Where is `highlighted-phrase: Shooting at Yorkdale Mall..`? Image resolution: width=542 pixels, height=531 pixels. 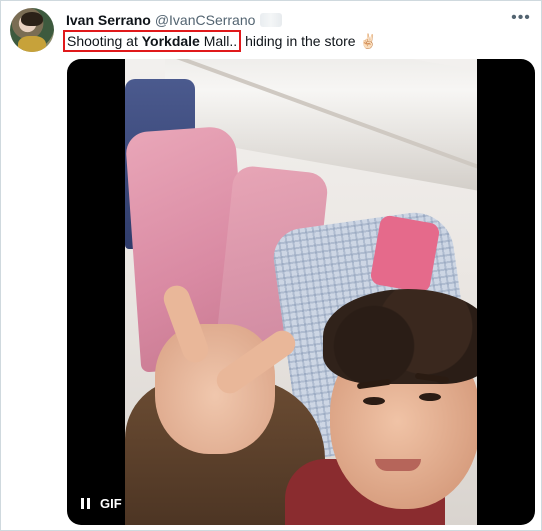 highlighted-phrase: Shooting at Yorkdale Mall.. is located at coordinates (152, 41).